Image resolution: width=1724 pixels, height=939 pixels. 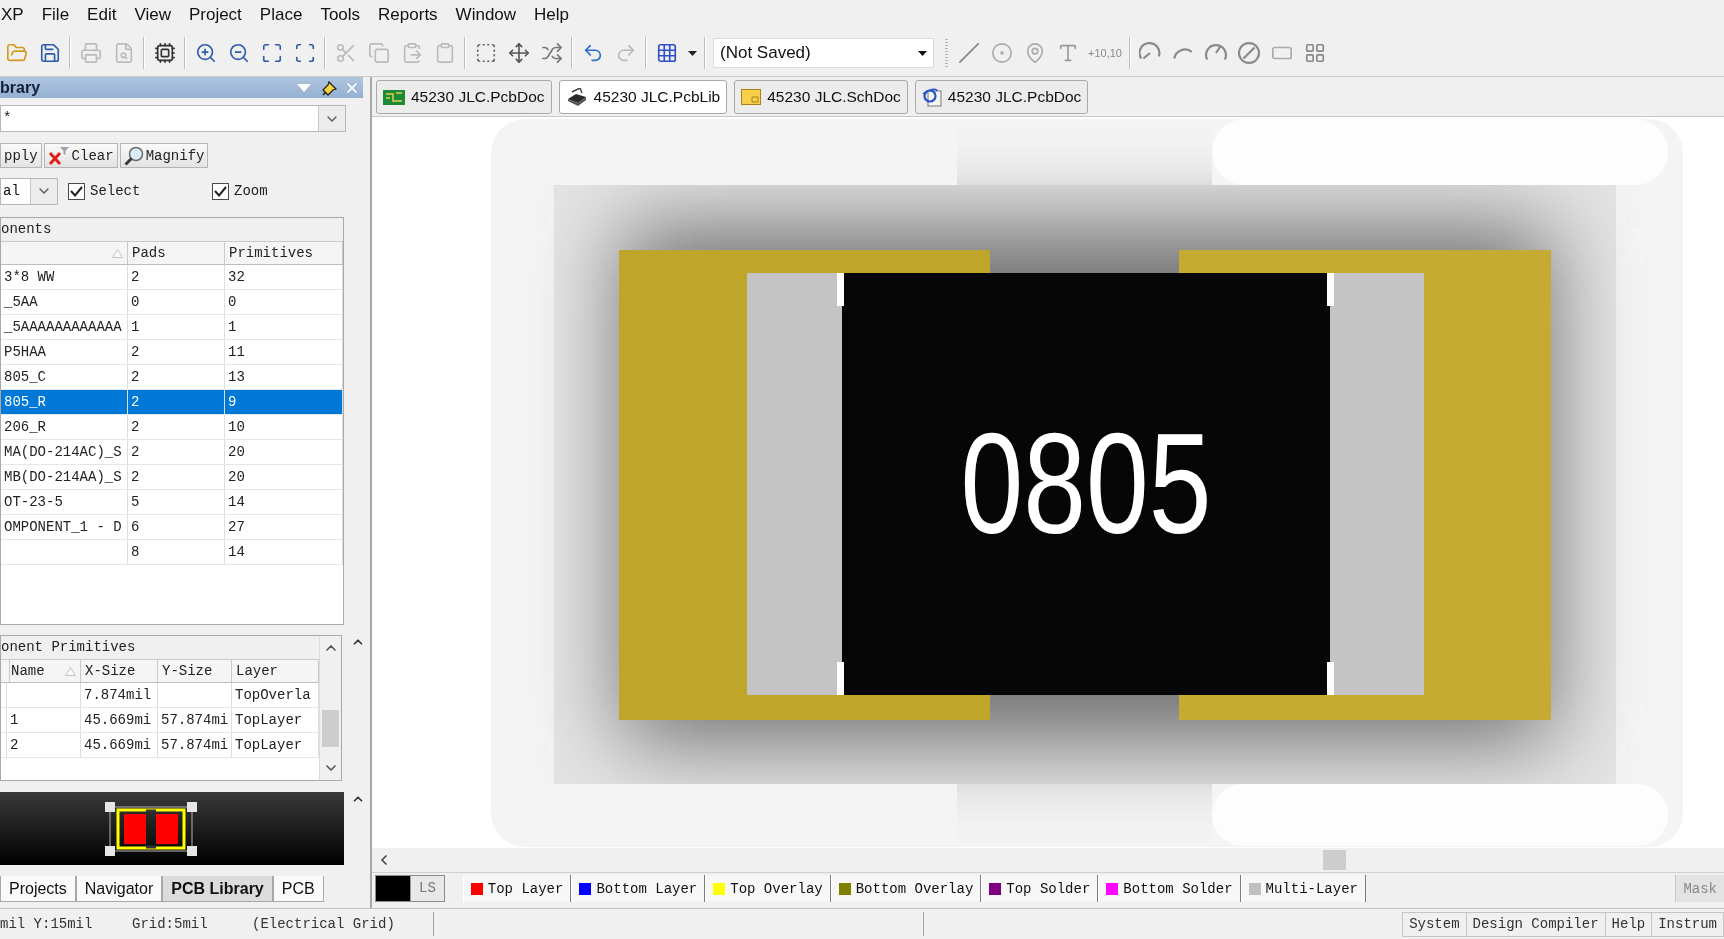 What do you see at coordinates (64, 277) in the screenshot?
I see `table-cell: 3*8 WW` at bounding box center [64, 277].